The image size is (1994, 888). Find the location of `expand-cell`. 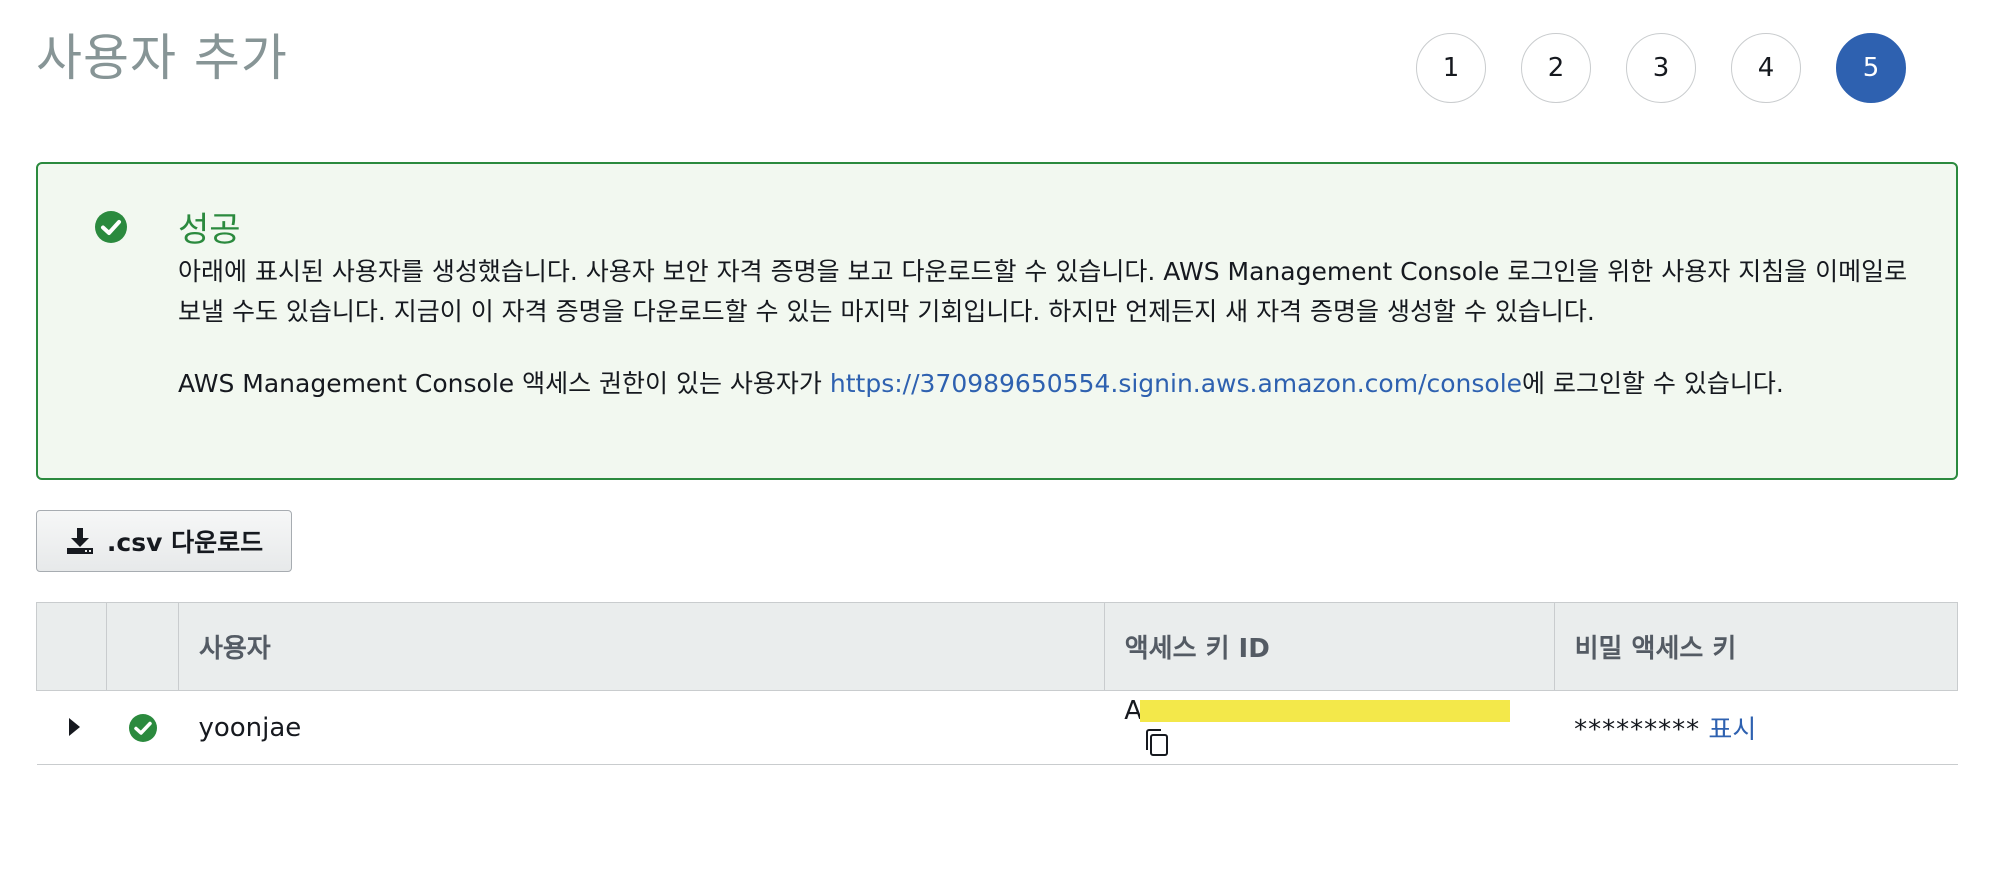

expand-cell is located at coordinates (71, 727).